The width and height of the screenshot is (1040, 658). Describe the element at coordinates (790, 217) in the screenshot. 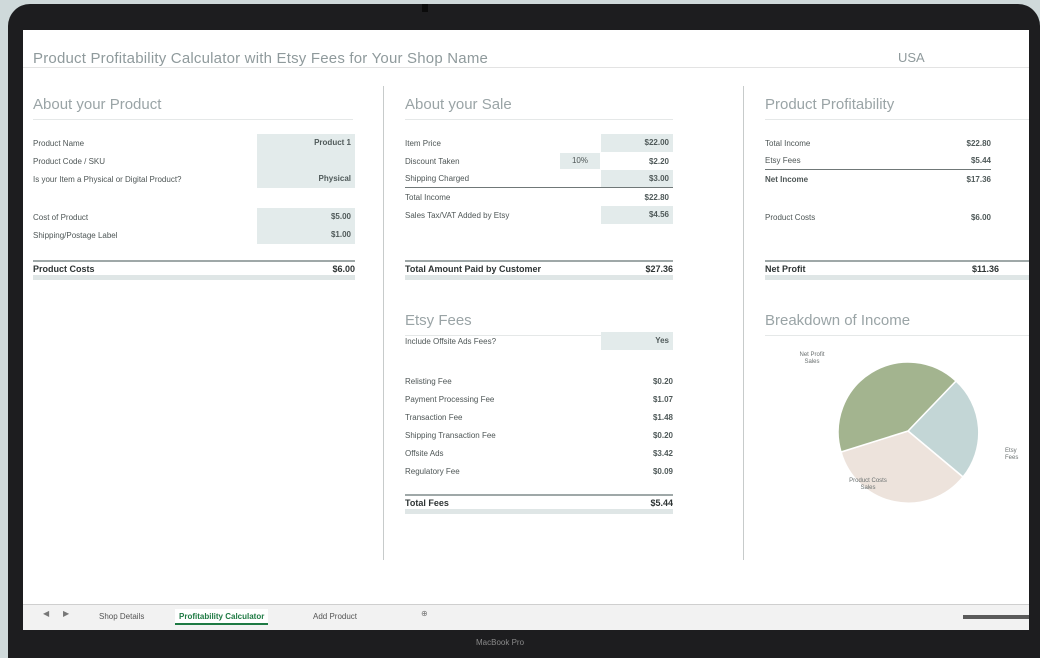

I see `profit-product-costs-label: Product Costs` at that location.